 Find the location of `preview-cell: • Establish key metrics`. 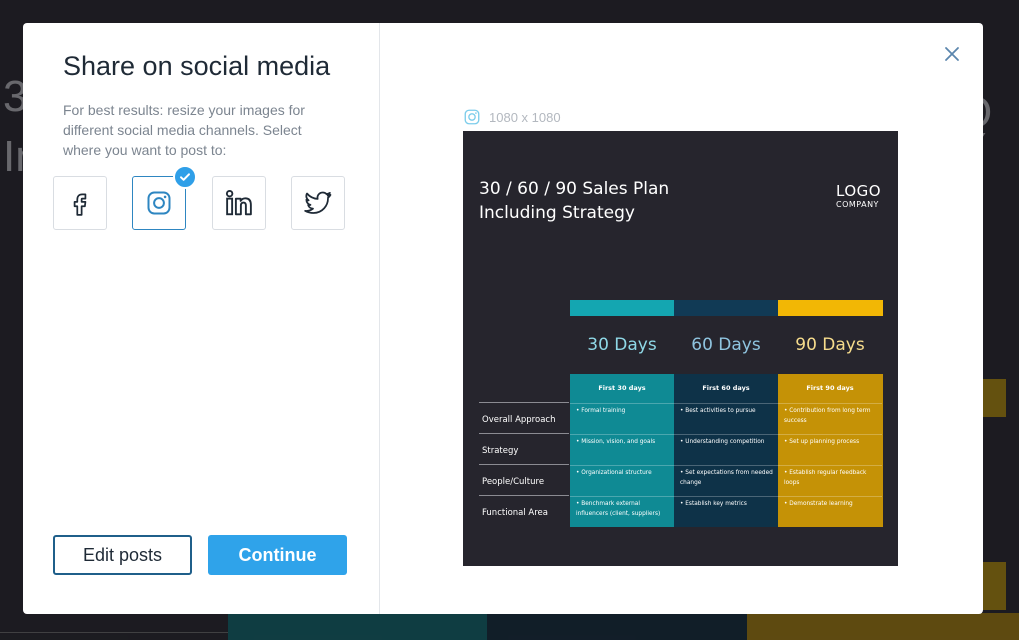

preview-cell: • Establish key metrics is located at coordinates (726, 511).